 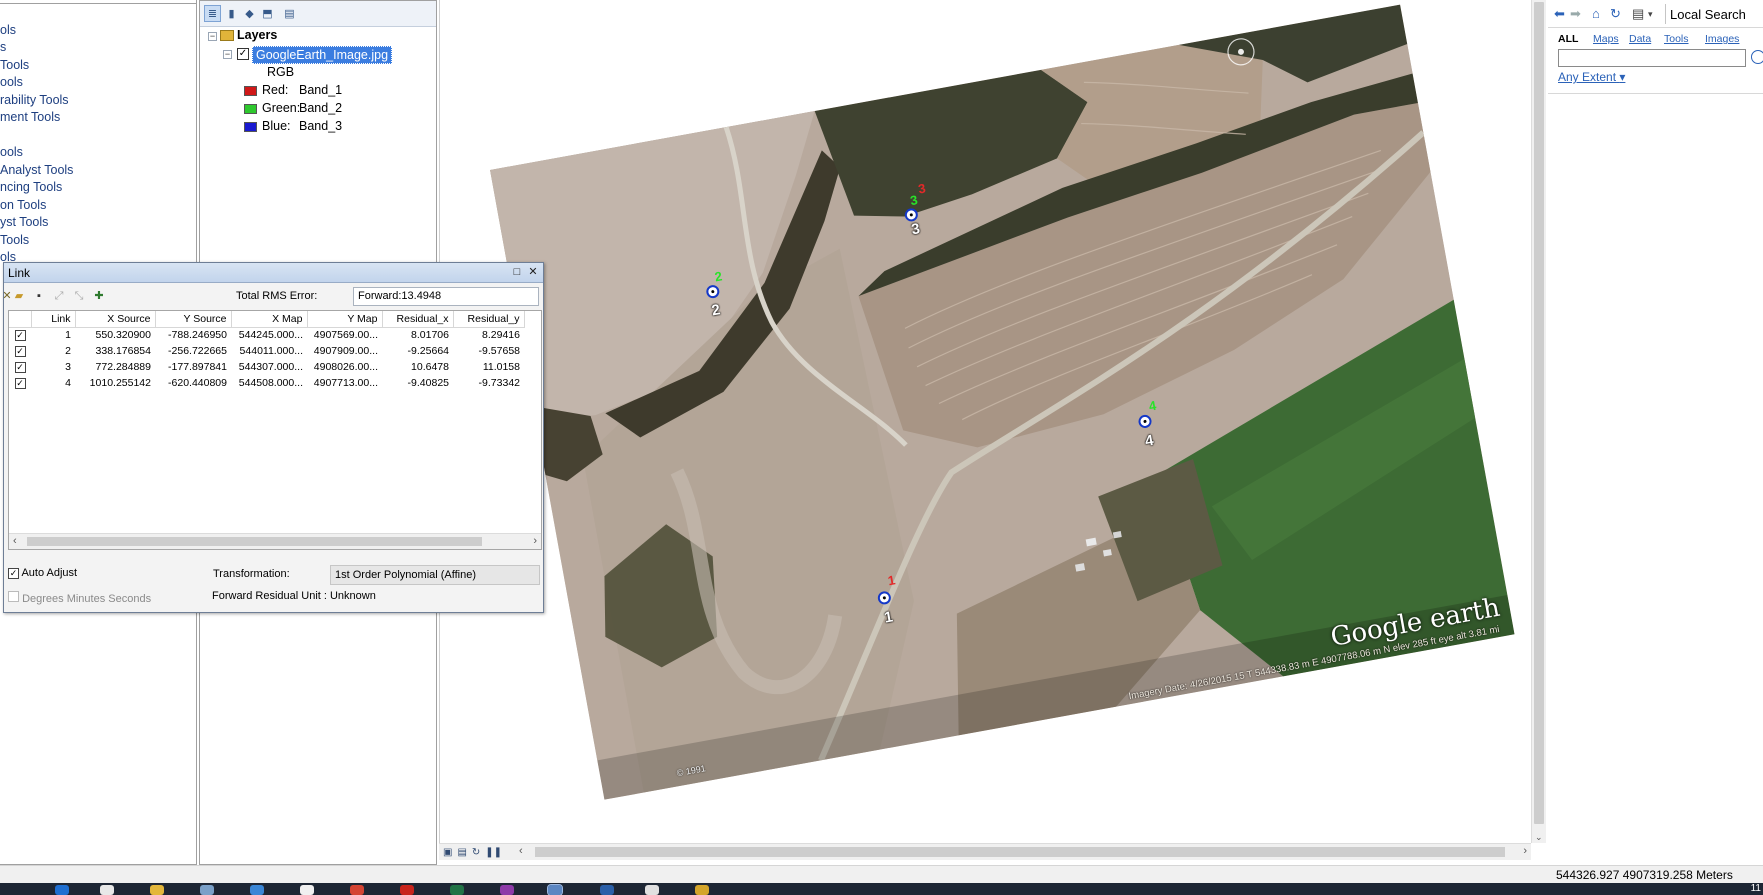 What do you see at coordinates (243, 54) in the screenshot?
I see `layer-visibility-checkbox: ✓` at bounding box center [243, 54].